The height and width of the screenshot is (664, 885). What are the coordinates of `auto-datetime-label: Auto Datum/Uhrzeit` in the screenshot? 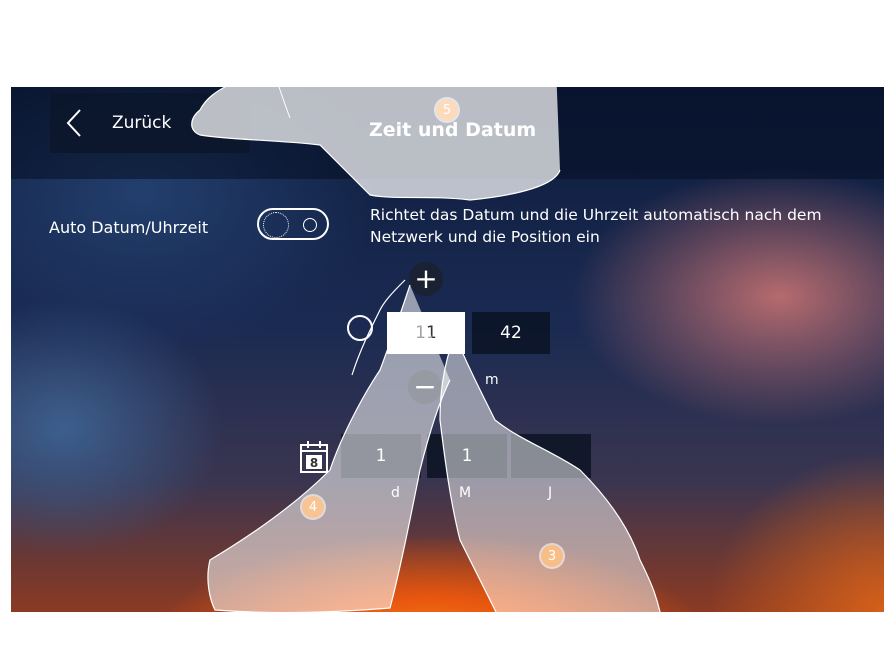 It's located at (129, 227).